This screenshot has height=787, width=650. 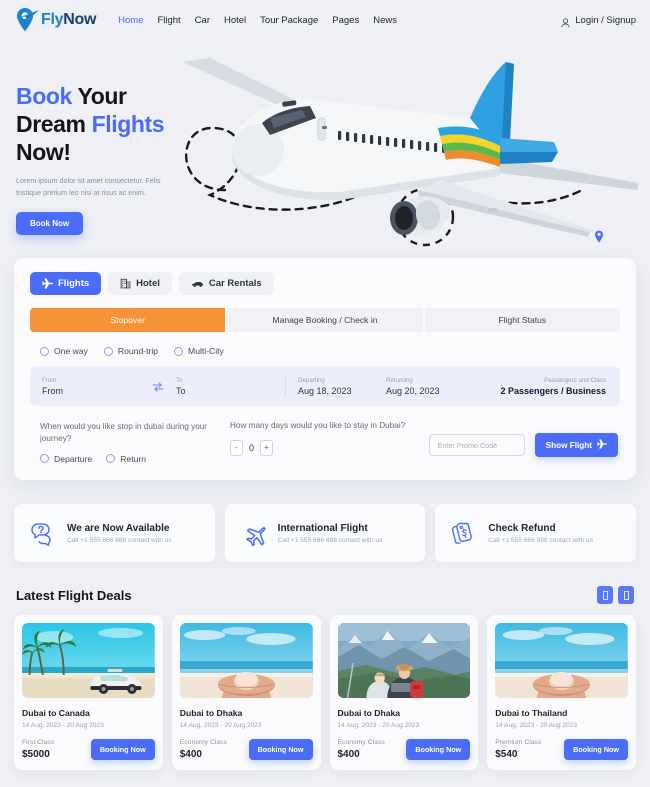 What do you see at coordinates (181, 390) in the screenshot?
I see `to-field-value: To` at bounding box center [181, 390].